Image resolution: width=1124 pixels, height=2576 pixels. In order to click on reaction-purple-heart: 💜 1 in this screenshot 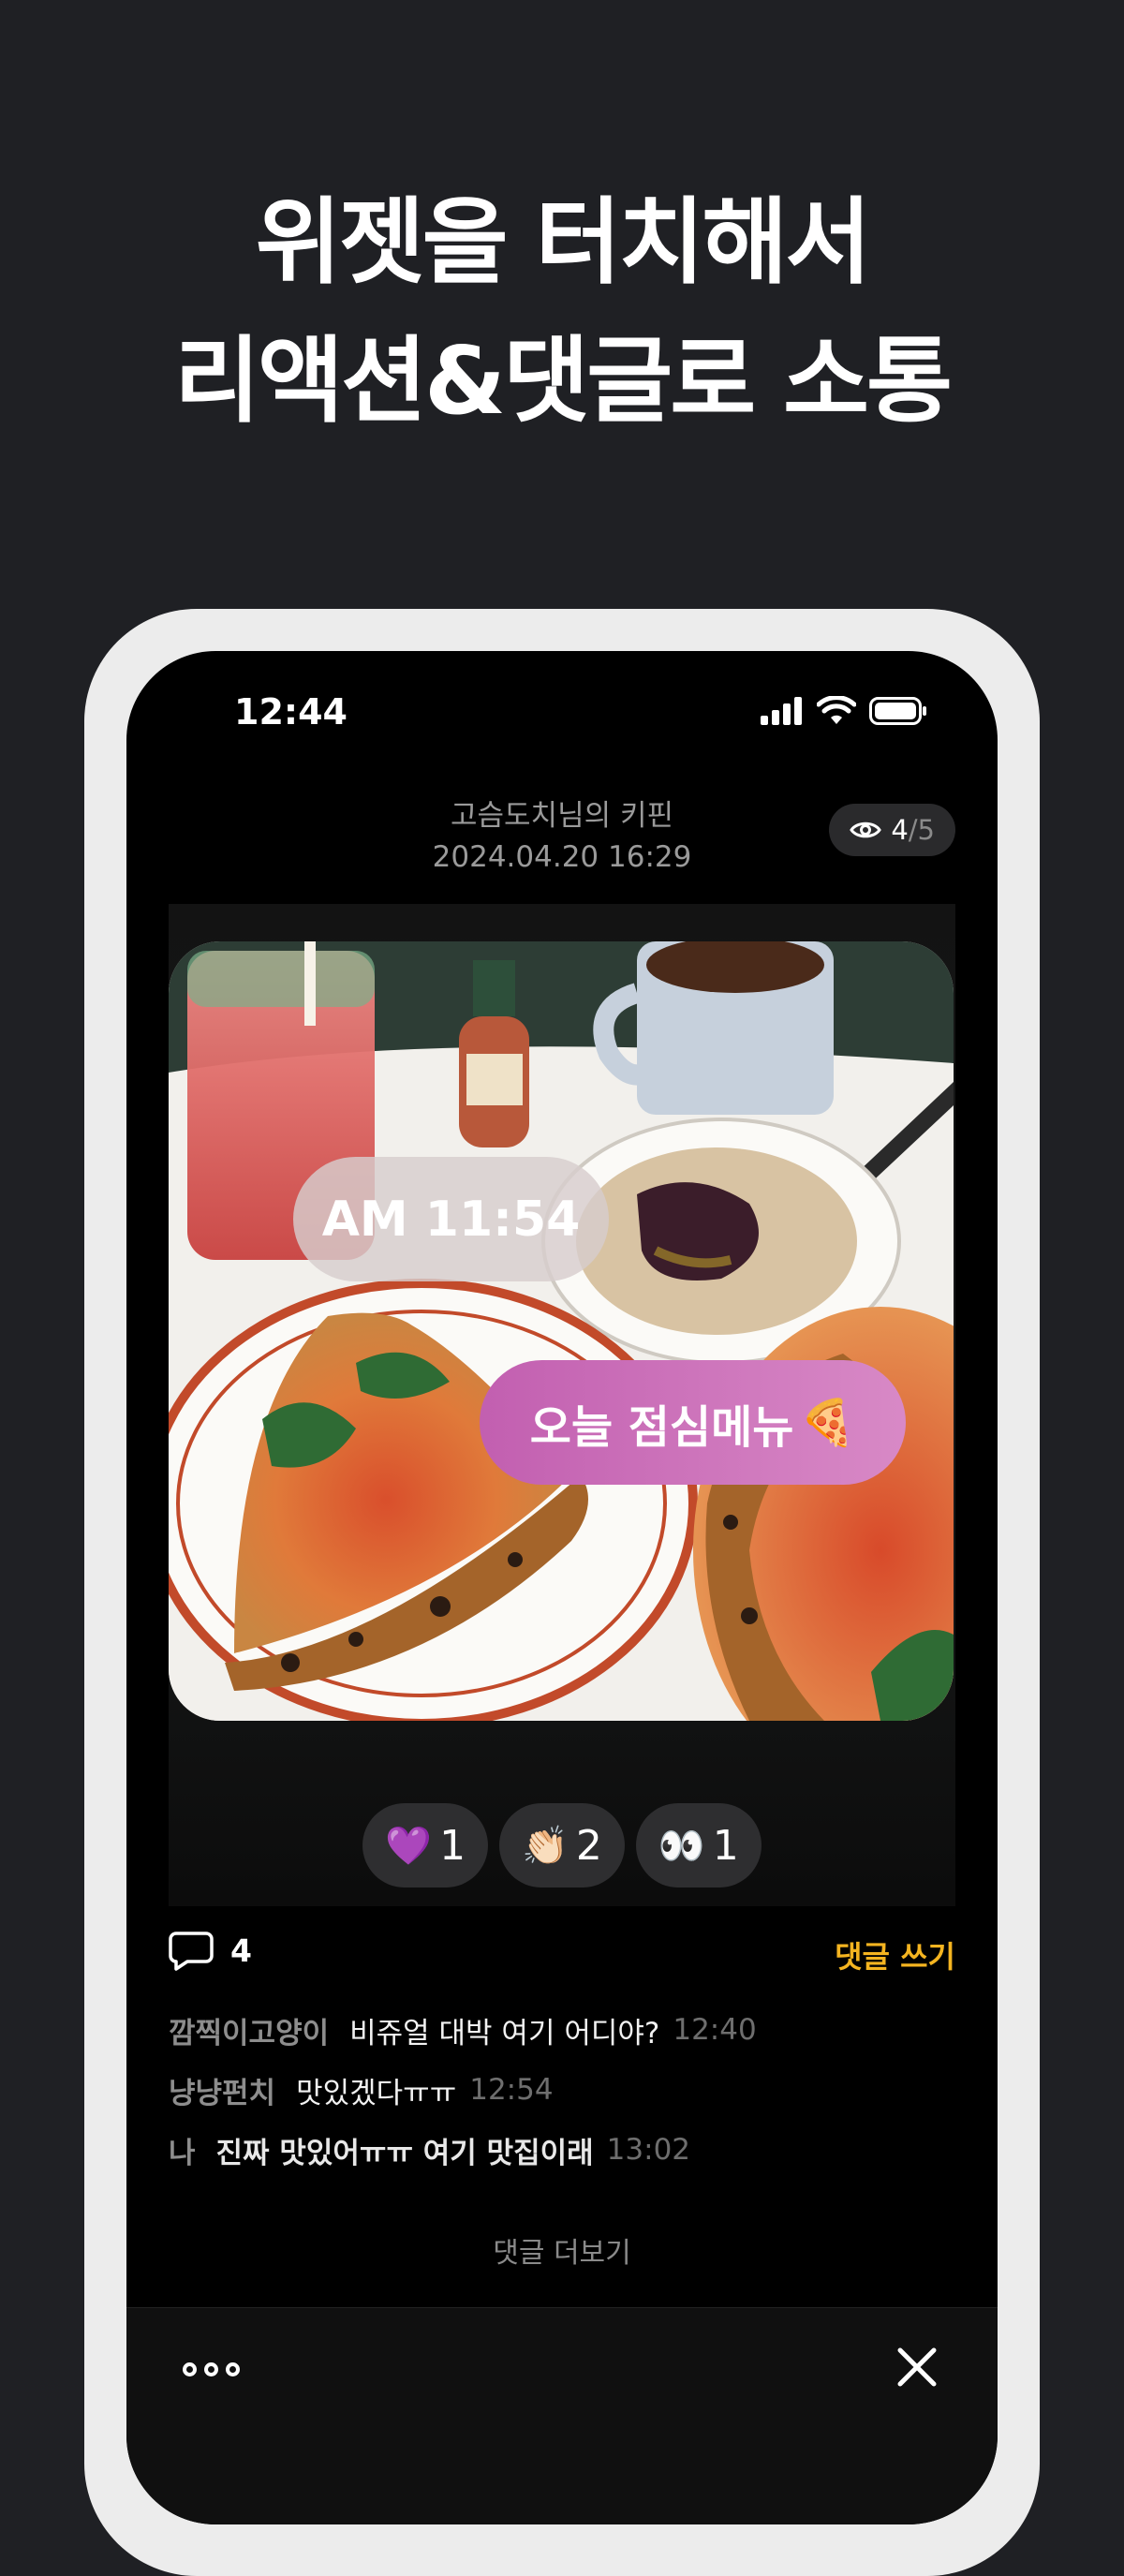, I will do `click(425, 1846)`.